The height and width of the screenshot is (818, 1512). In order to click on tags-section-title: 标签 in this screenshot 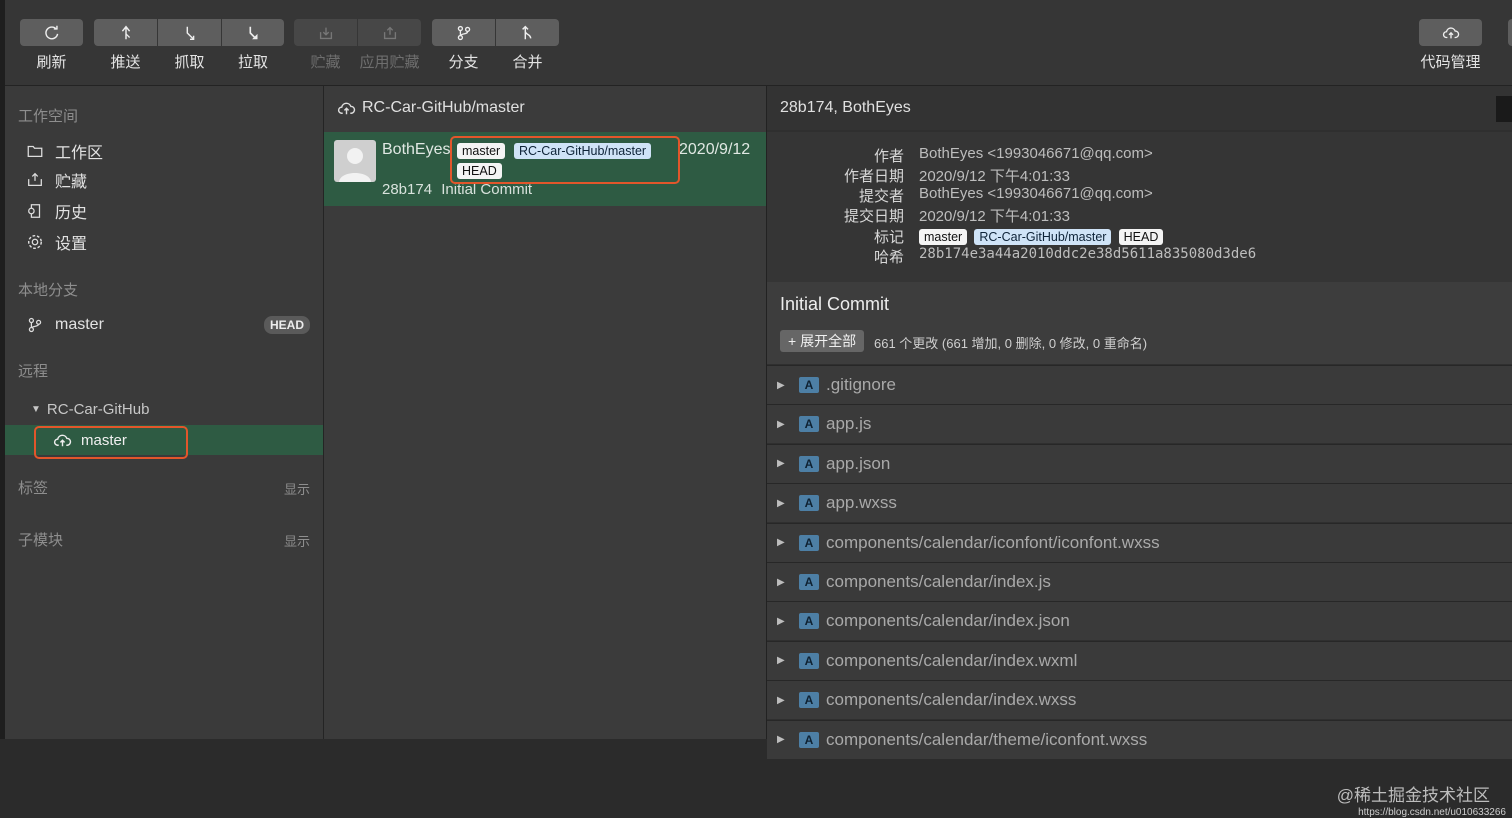, I will do `click(33, 488)`.